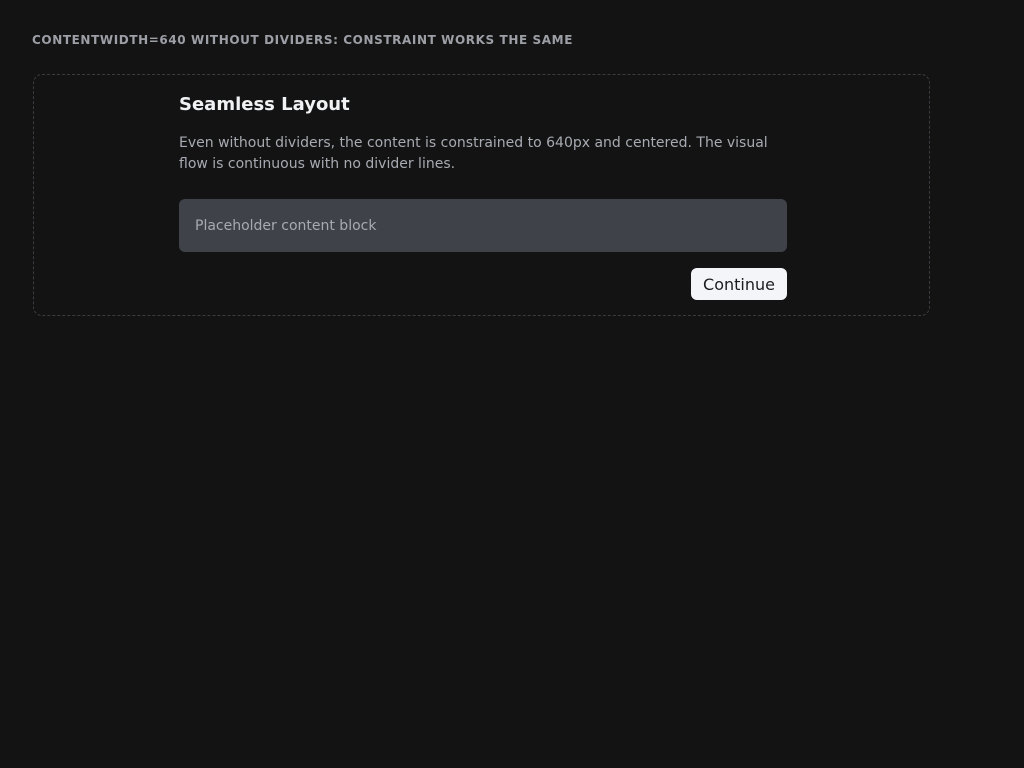 The width and height of the screenshot is (1024, 768). What do you see at coordinates (286, 225) in the screenshot?
I see `placeholder-text: Placeholder content block` at bounding box center [286, 225].